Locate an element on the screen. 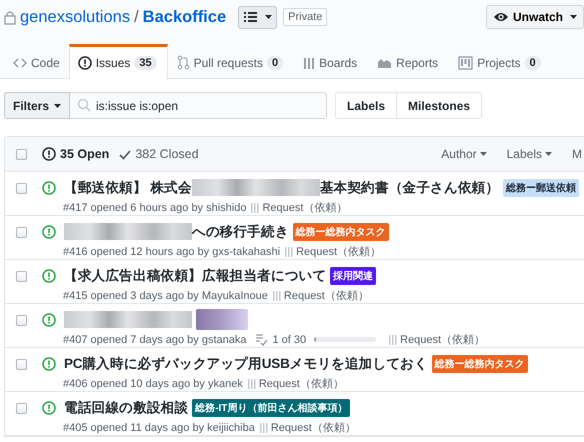 The width and height of the screenshot is (584, 442). repo-name-link: Backoffice is located at coordinates (184, 17).